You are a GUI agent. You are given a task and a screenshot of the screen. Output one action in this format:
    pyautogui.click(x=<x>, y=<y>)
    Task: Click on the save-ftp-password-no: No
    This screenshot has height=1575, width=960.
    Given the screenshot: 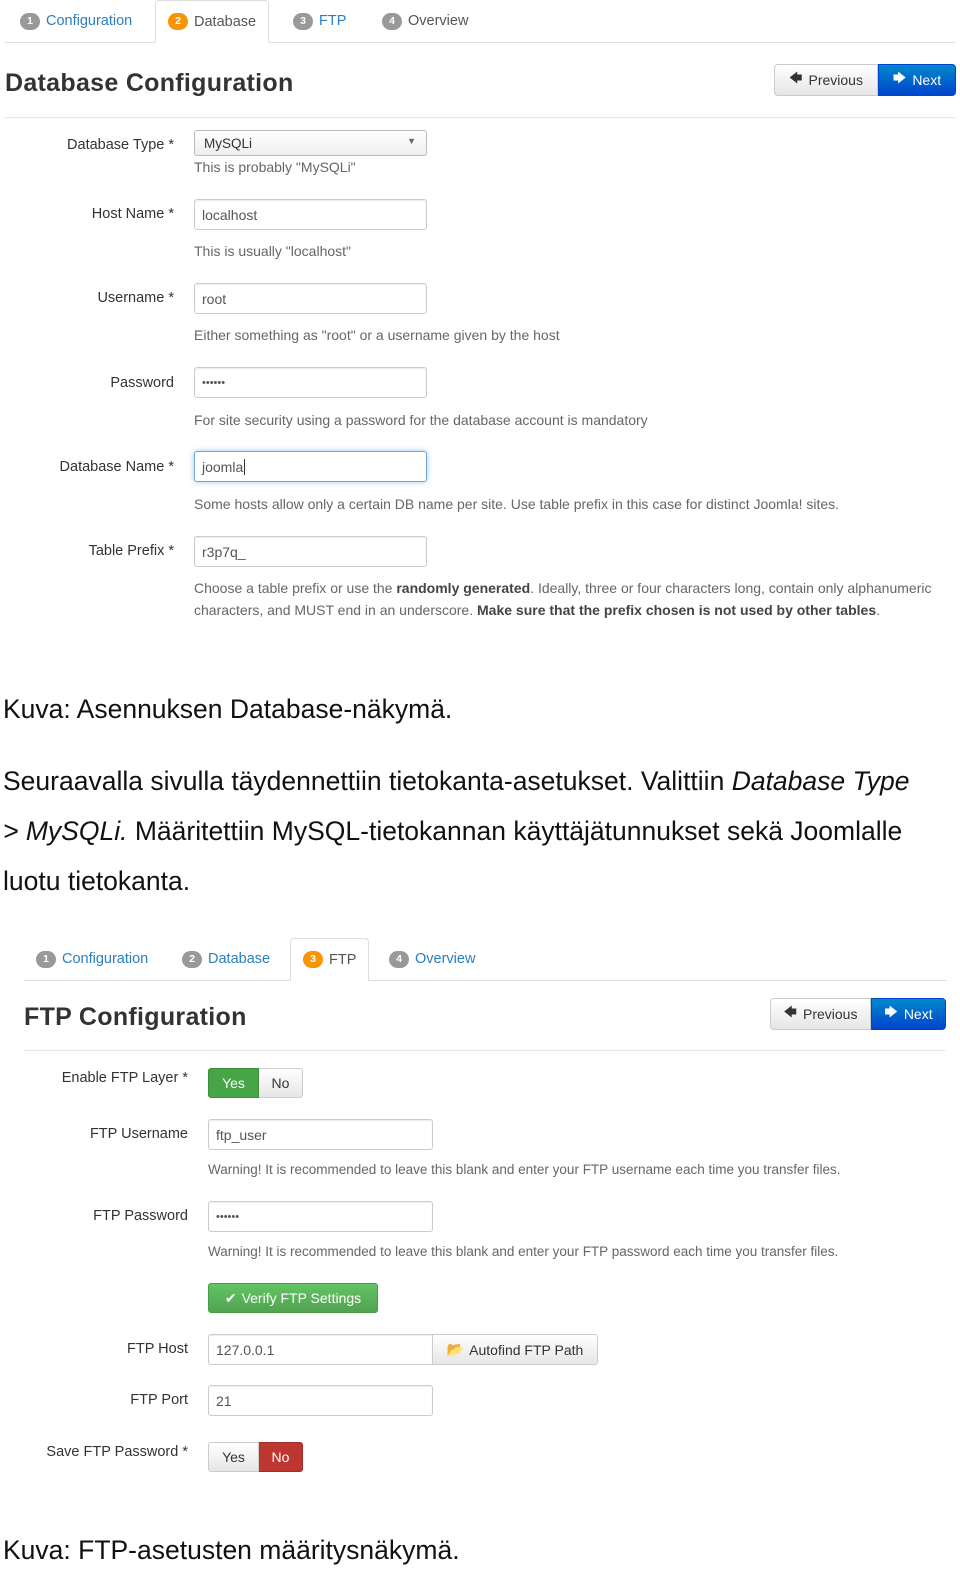 What is the action you would take?
    pyautogui.click(x=281, y=1457)
    